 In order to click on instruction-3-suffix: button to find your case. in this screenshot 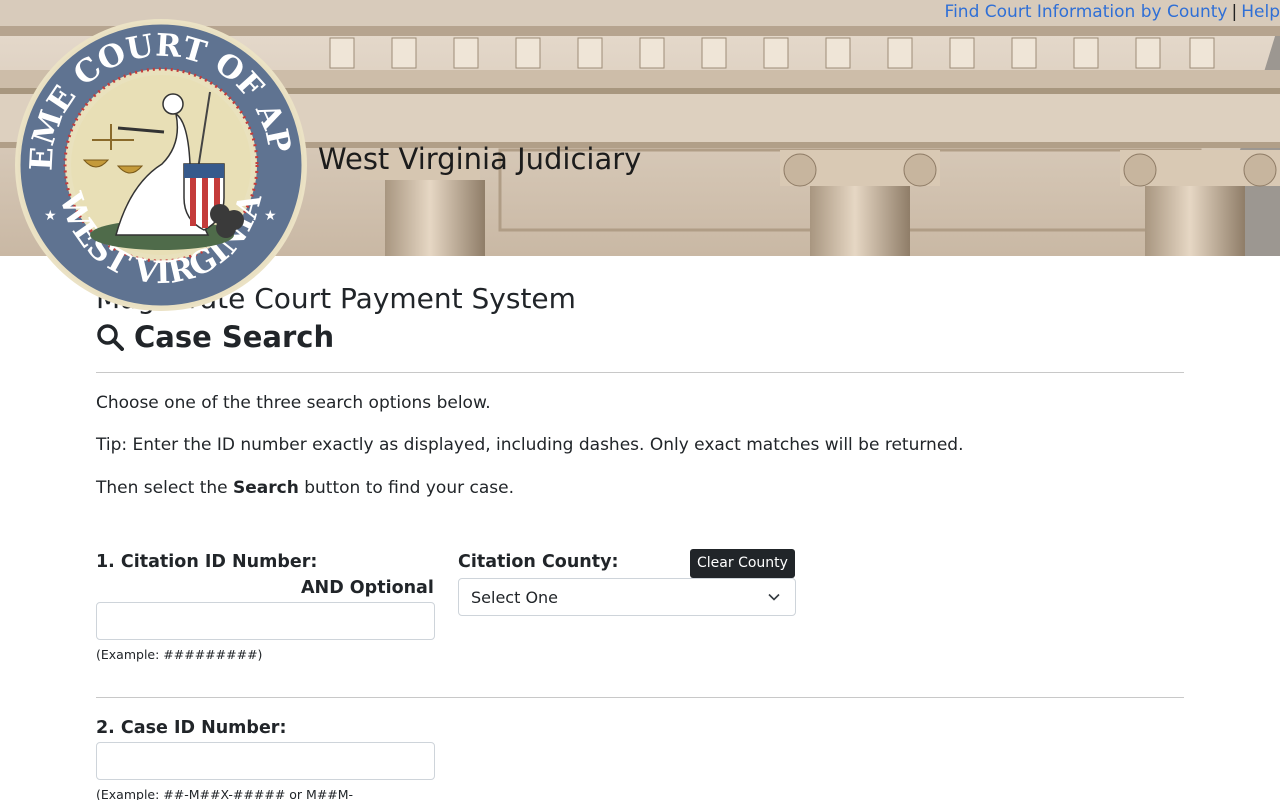, I will do `click(406, 488)`.